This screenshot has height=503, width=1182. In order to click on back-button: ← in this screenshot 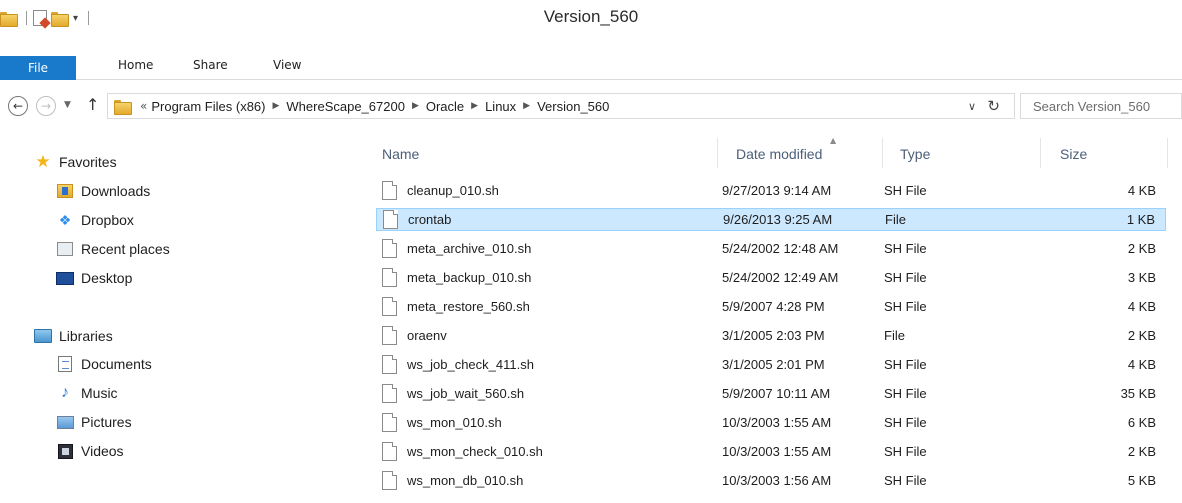, I will do `click(18, 106)`.